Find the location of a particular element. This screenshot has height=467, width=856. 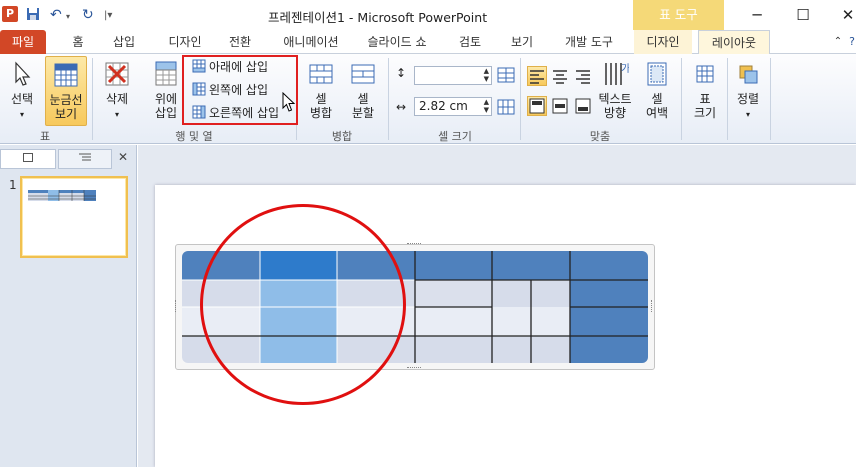

minimize-icon: ─ is located at coordinates (757, 15).